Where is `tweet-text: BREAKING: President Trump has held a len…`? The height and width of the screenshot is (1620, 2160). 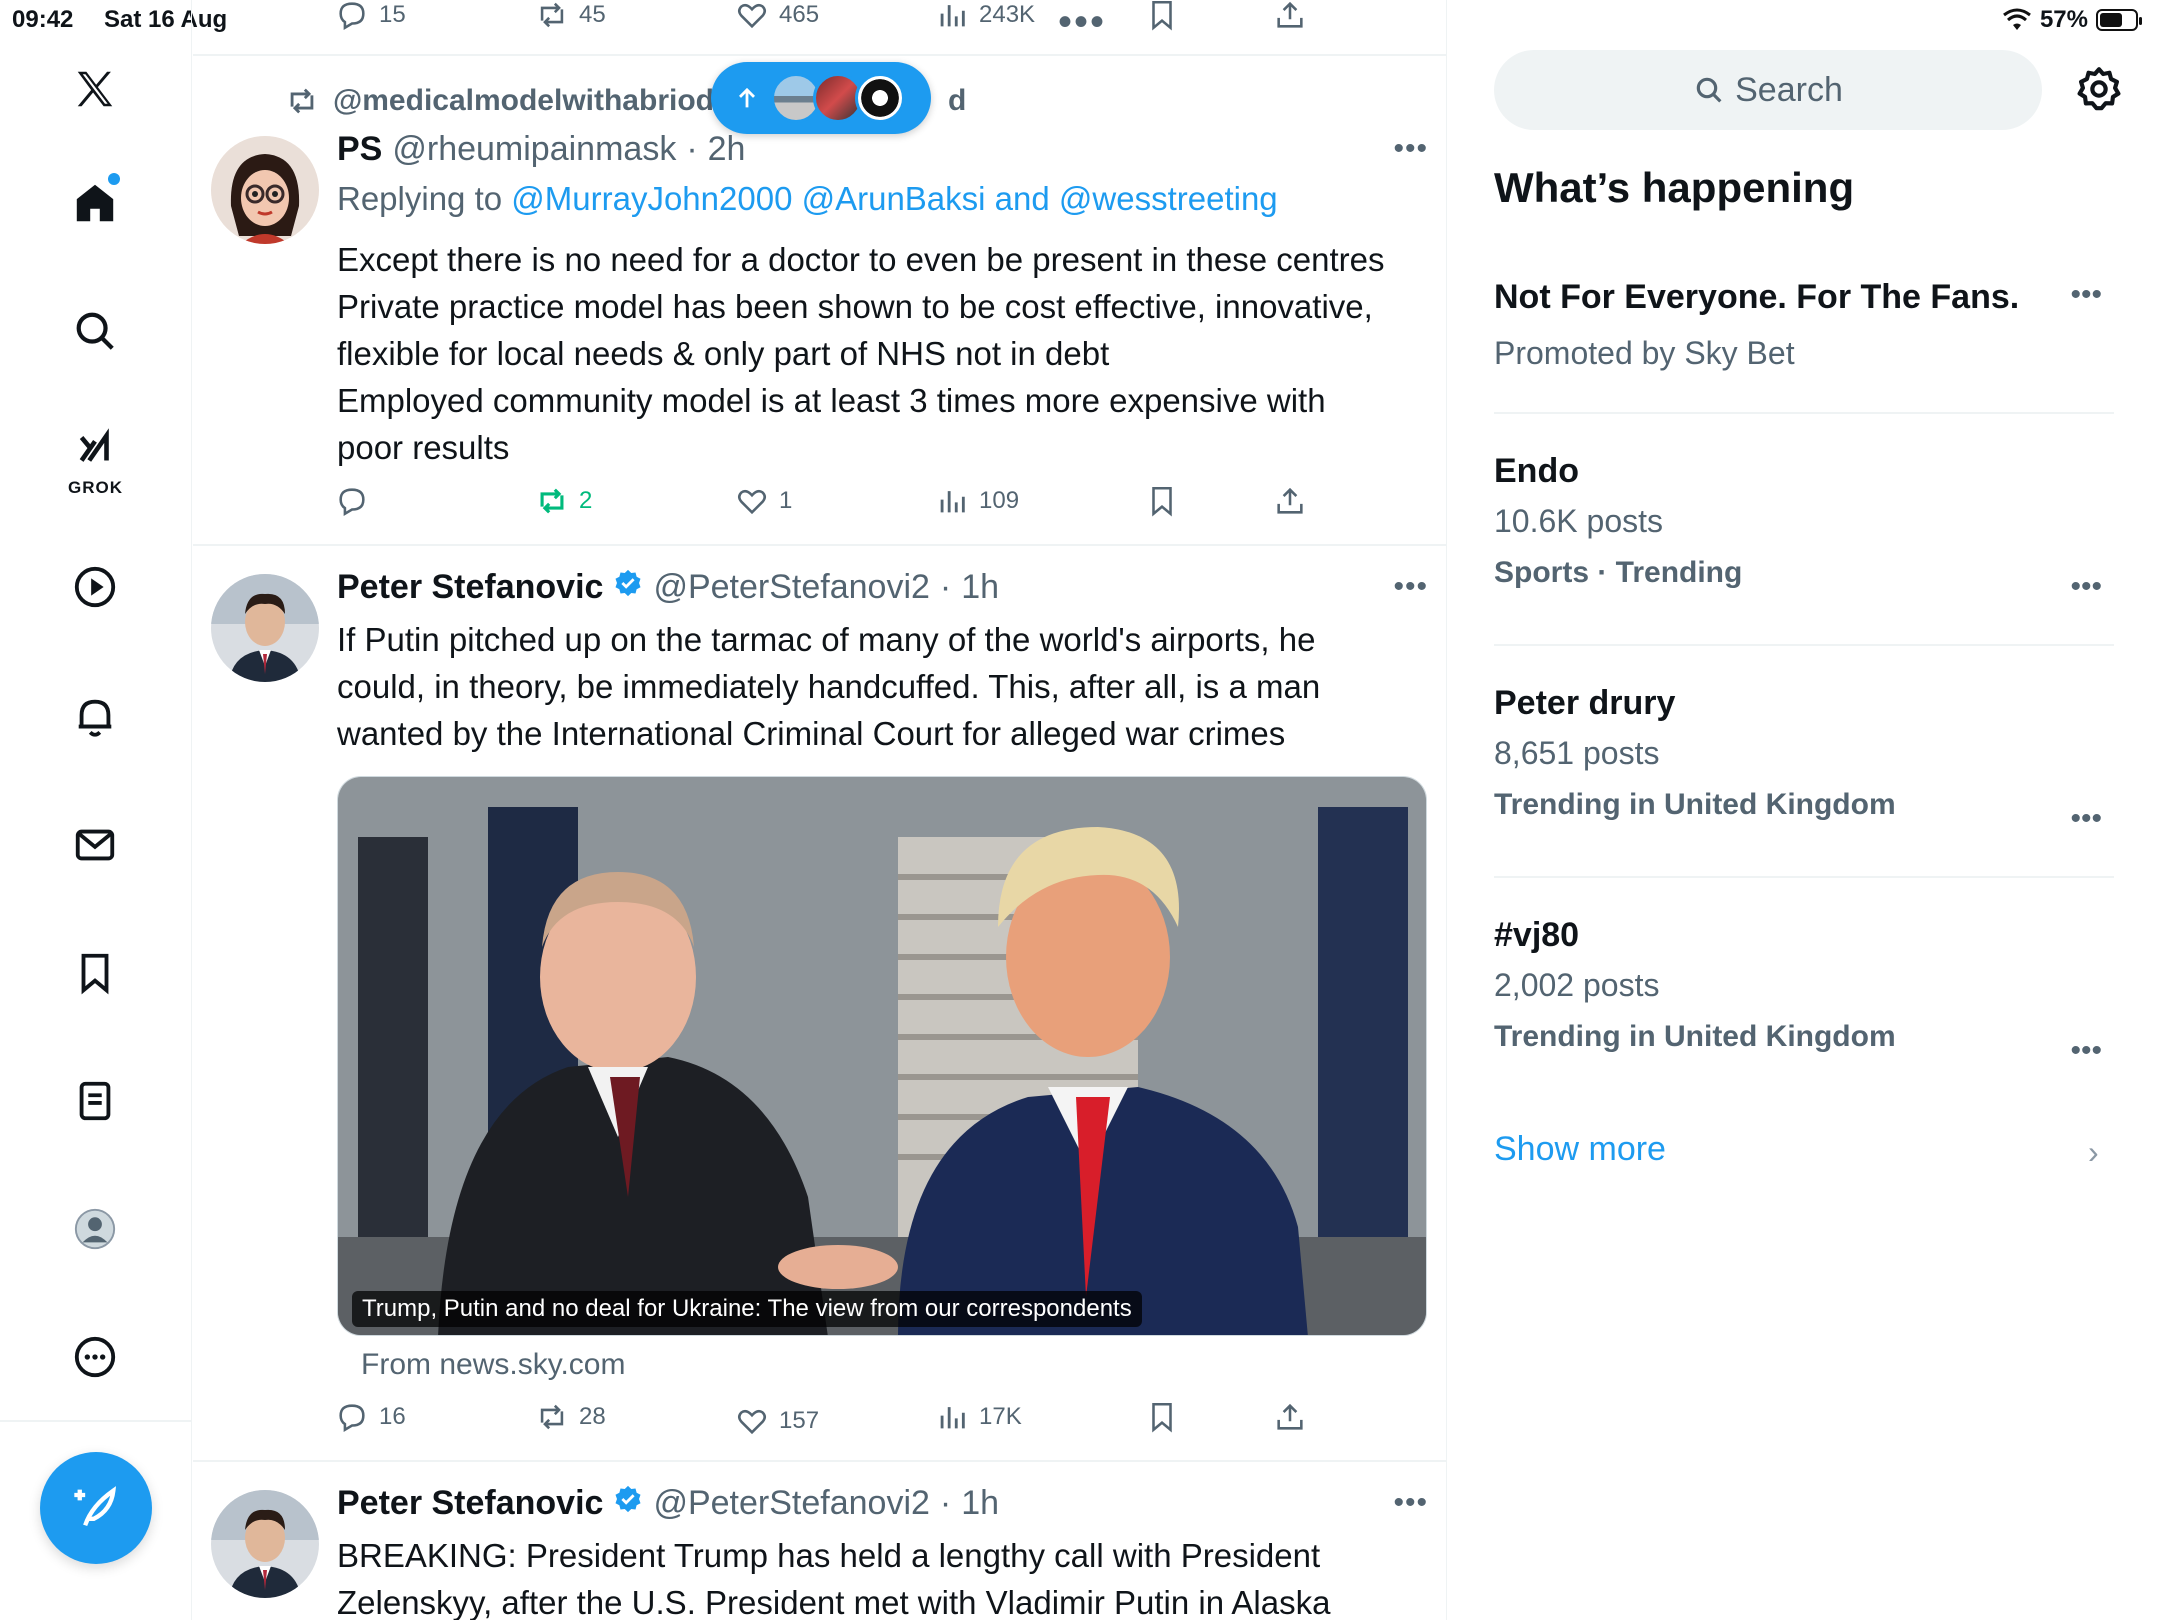
tweet-text: BREAKING: President Trump has held a len… is located at coordinates (882, 1576).